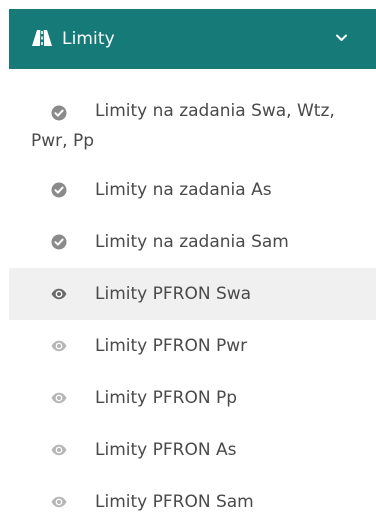 This screenshot has width=376, height=528. What do you see at coordinates (183, 126) in the screenshot?
I see `menu-item-label: Limity na zadania Swa, Wtz, Pwr, Pp` at bounding box center [183, 126].